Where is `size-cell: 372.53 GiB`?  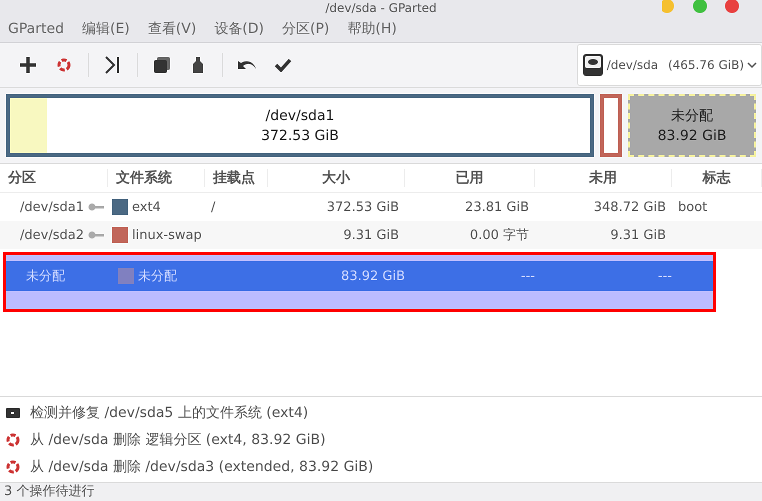
size-cell: 372.53 GiB is located at coordinates (362, 207).